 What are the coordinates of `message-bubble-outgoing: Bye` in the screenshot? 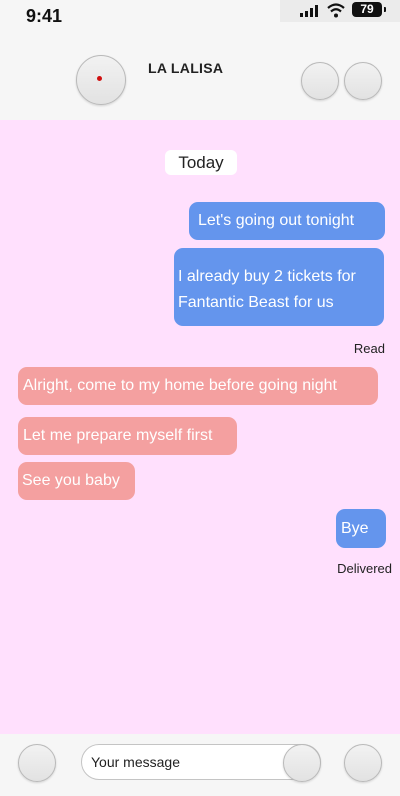 It's located at (361, 528).